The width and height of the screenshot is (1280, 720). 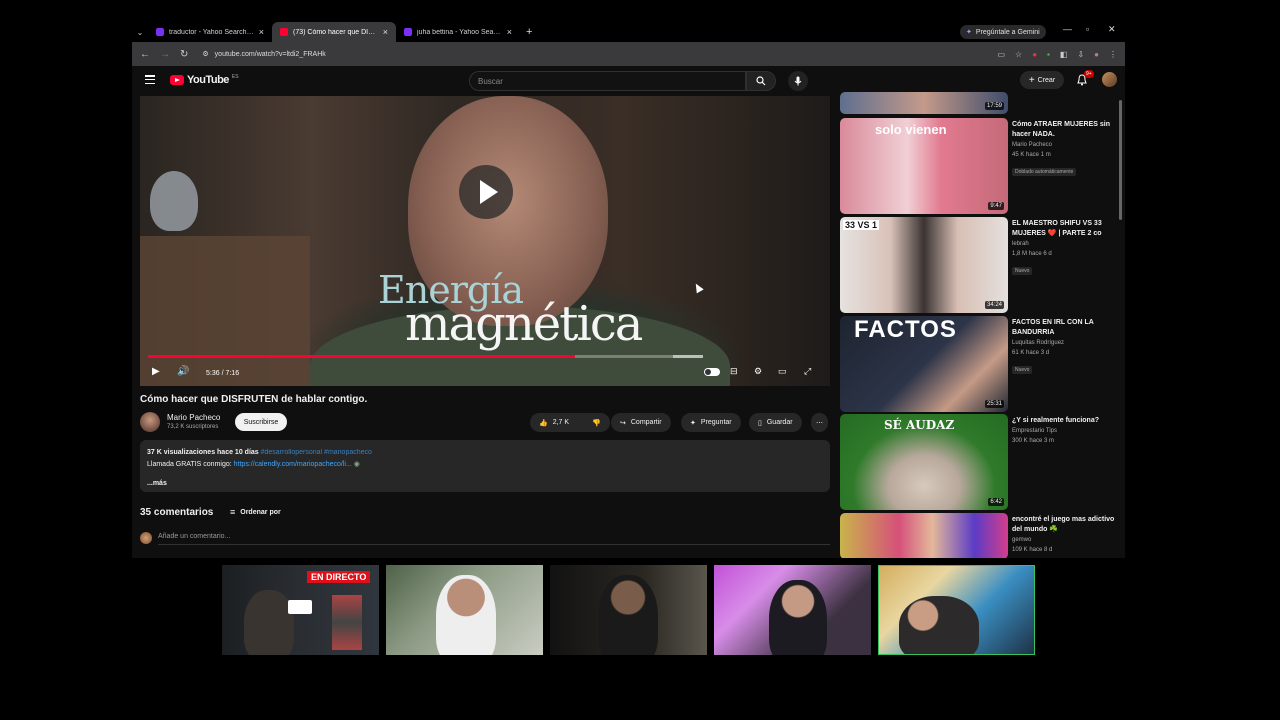 I want to click on share-button: ↪ Compartir, so click(x=641, y=422).